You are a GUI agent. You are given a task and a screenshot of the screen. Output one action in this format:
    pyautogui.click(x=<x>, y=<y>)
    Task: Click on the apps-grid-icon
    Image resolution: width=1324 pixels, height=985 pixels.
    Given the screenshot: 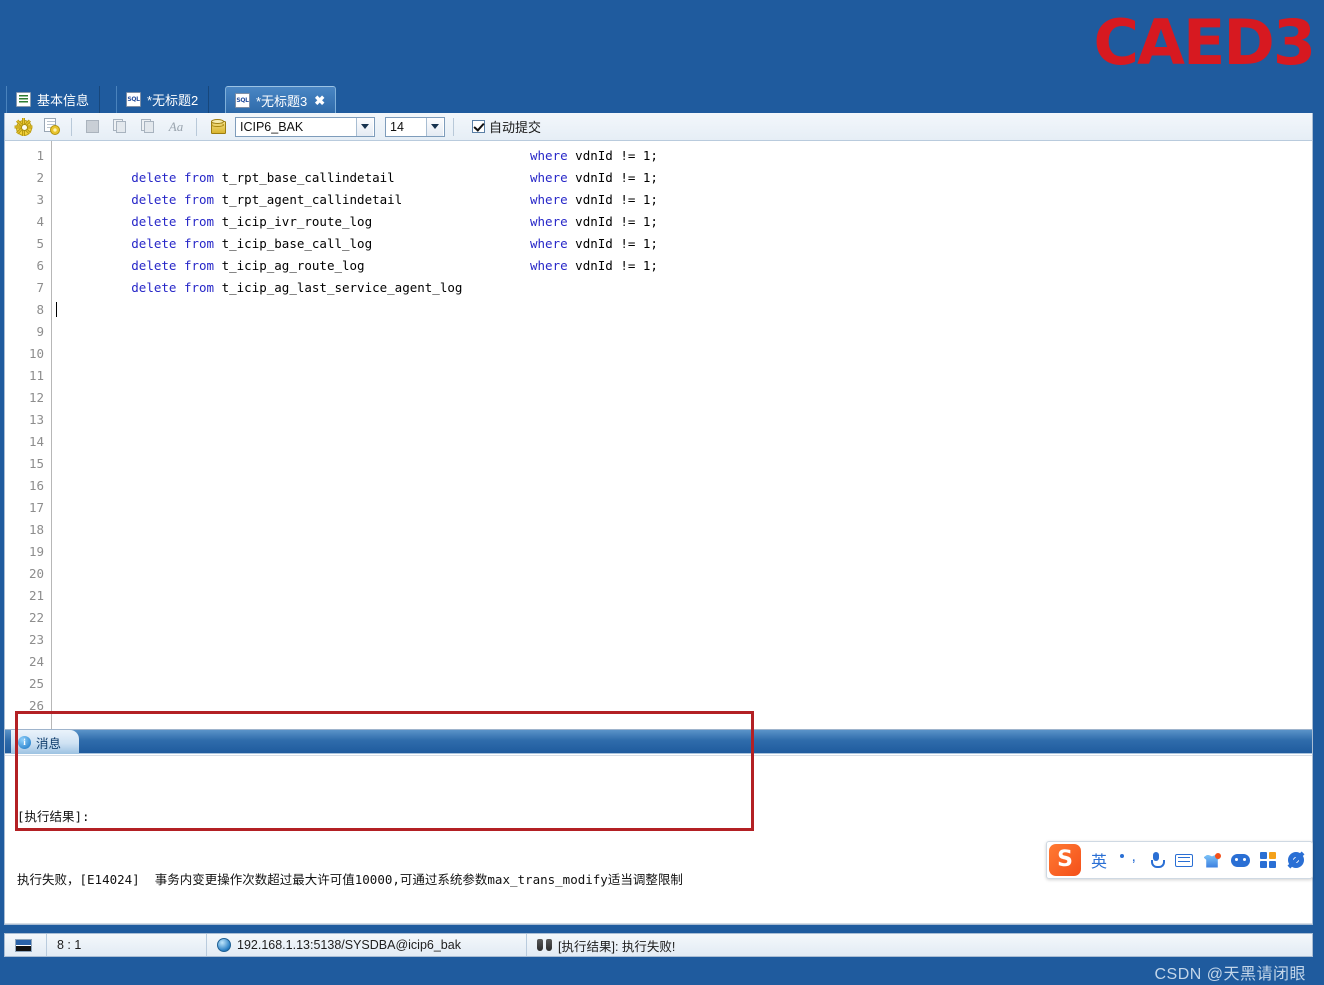 What is the action you would take?
    pyautogui.click(x=1268, y=860)
    